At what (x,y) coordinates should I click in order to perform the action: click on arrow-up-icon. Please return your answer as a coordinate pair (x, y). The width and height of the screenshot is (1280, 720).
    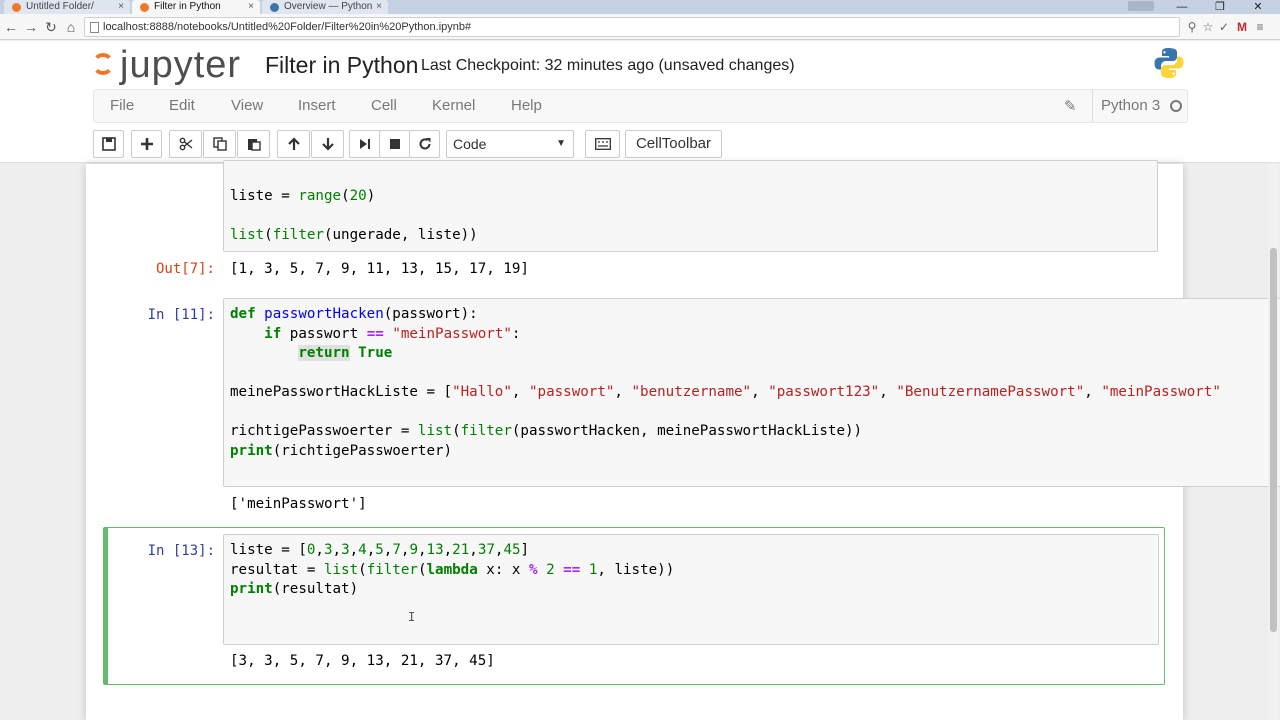
    Looking at the image, I should click on (293, 143).